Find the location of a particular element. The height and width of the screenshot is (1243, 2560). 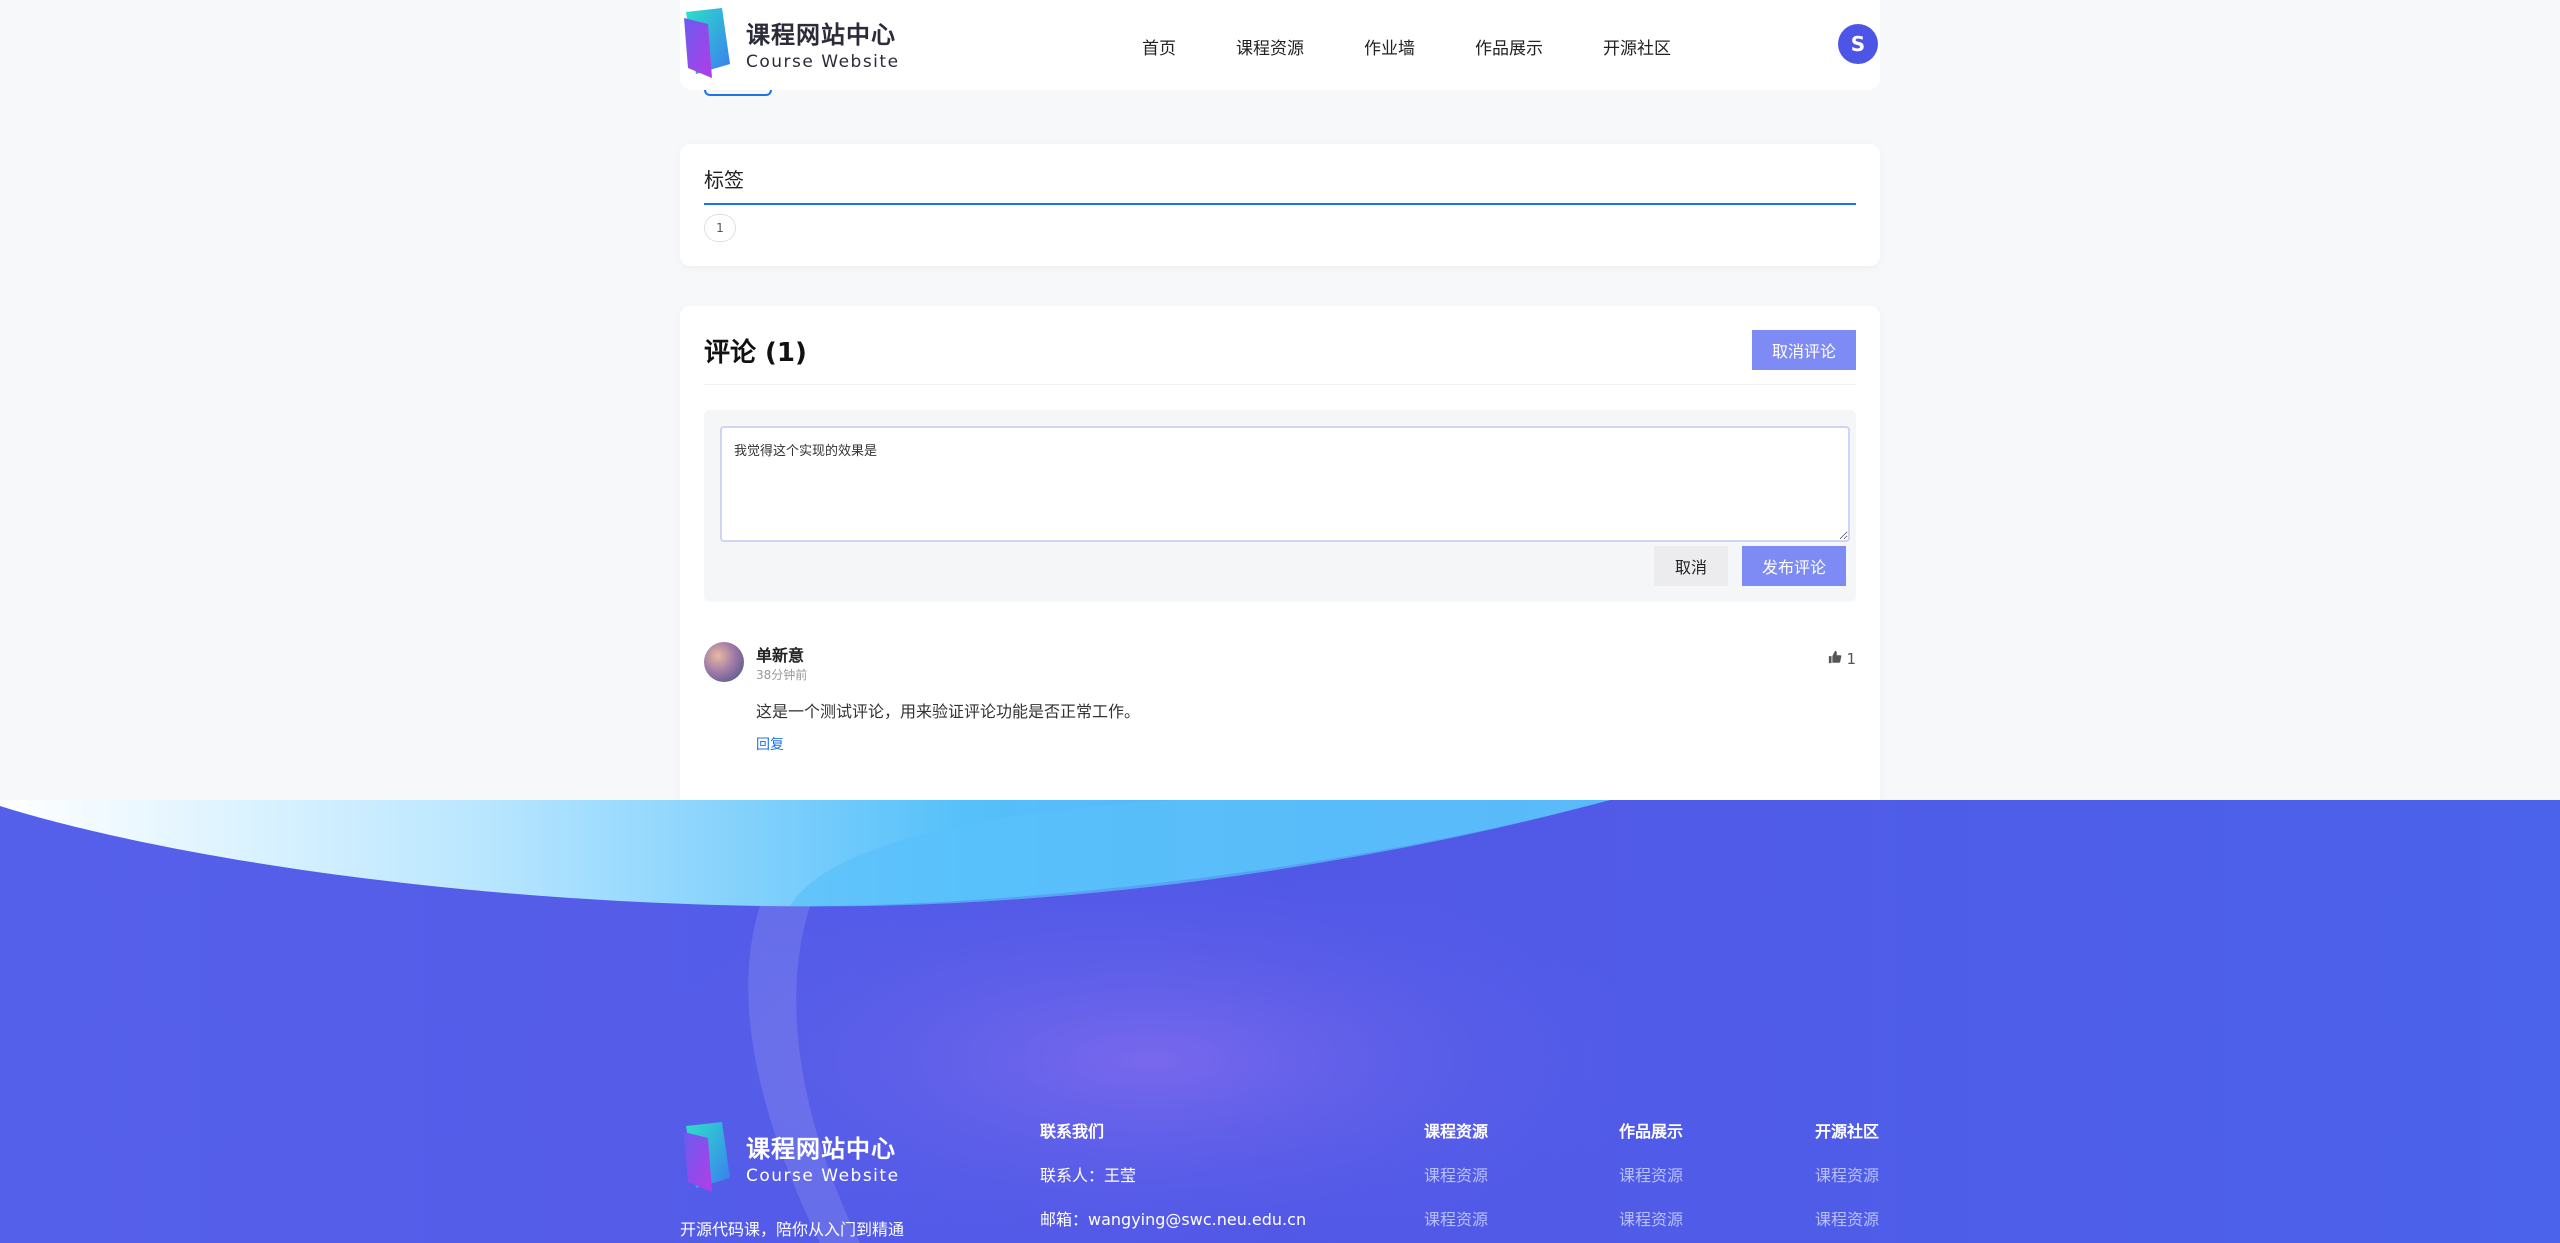

comment-item: 单新意 38分钟前 这是一个测试评论，用来验证评论功能是否正常工作。 回复 1 is located at coordinates (1280, 702).